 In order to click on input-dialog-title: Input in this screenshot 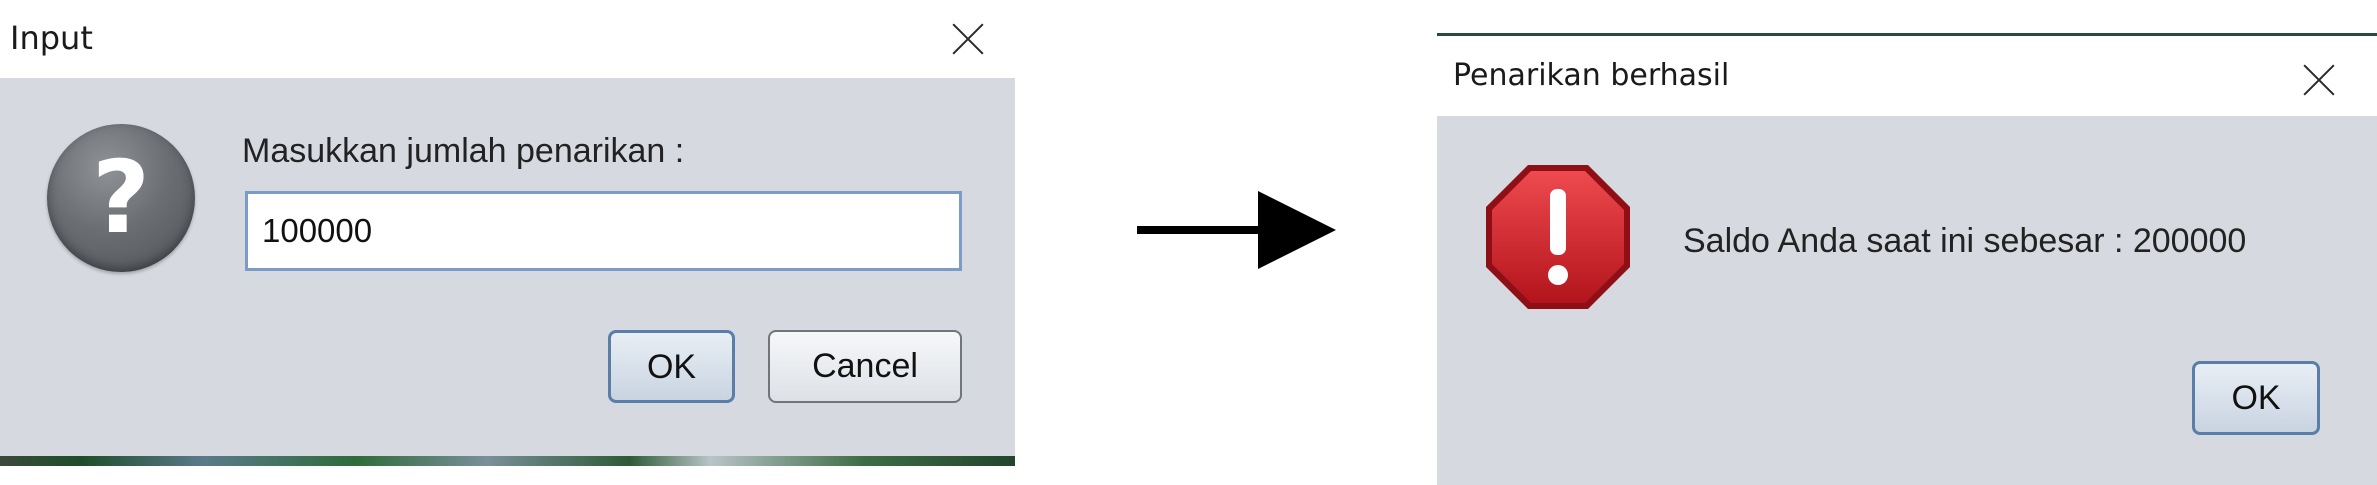, I will do `click(51, 38)`.